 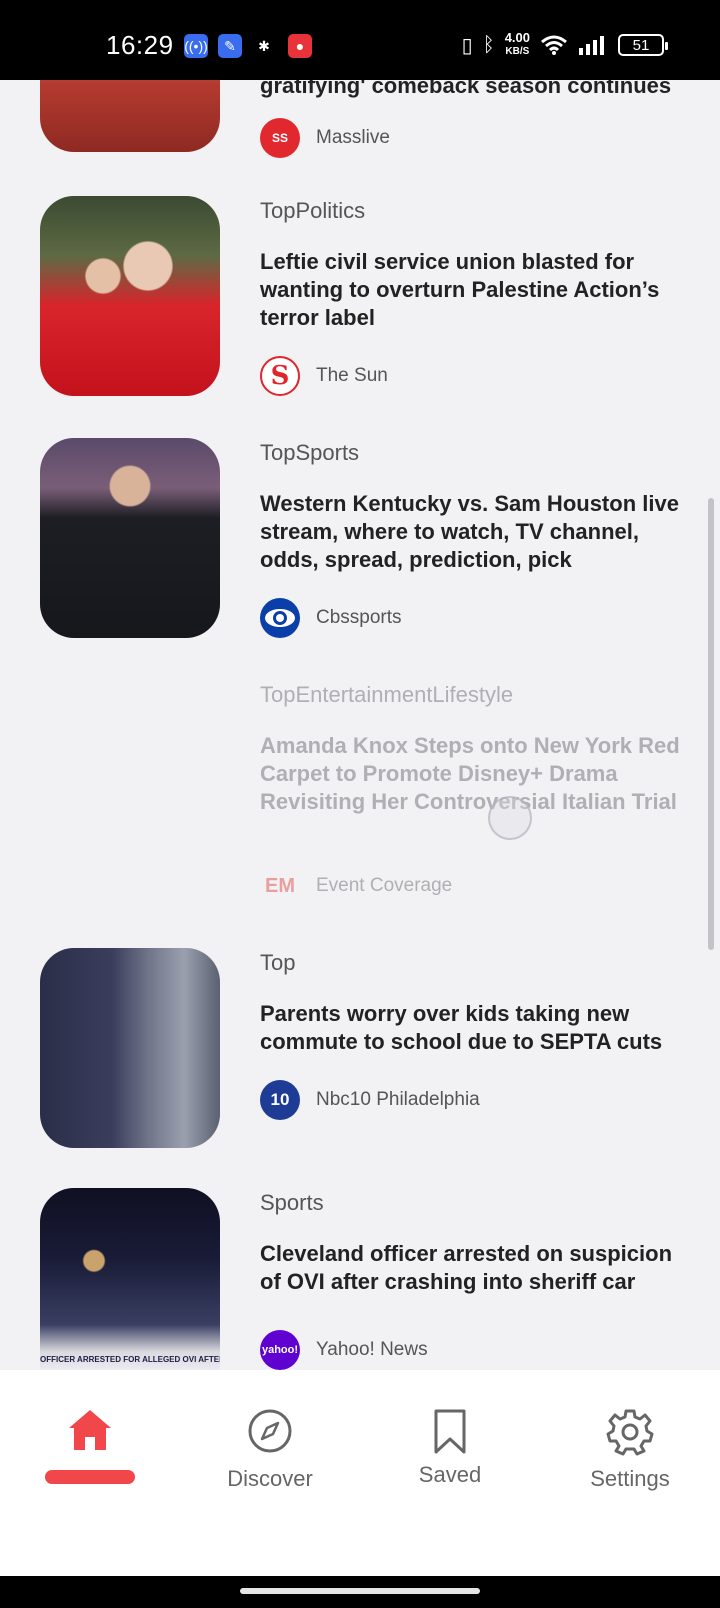 I want to click on the-sun-logo-icon: S, so click(x=280, y=376).